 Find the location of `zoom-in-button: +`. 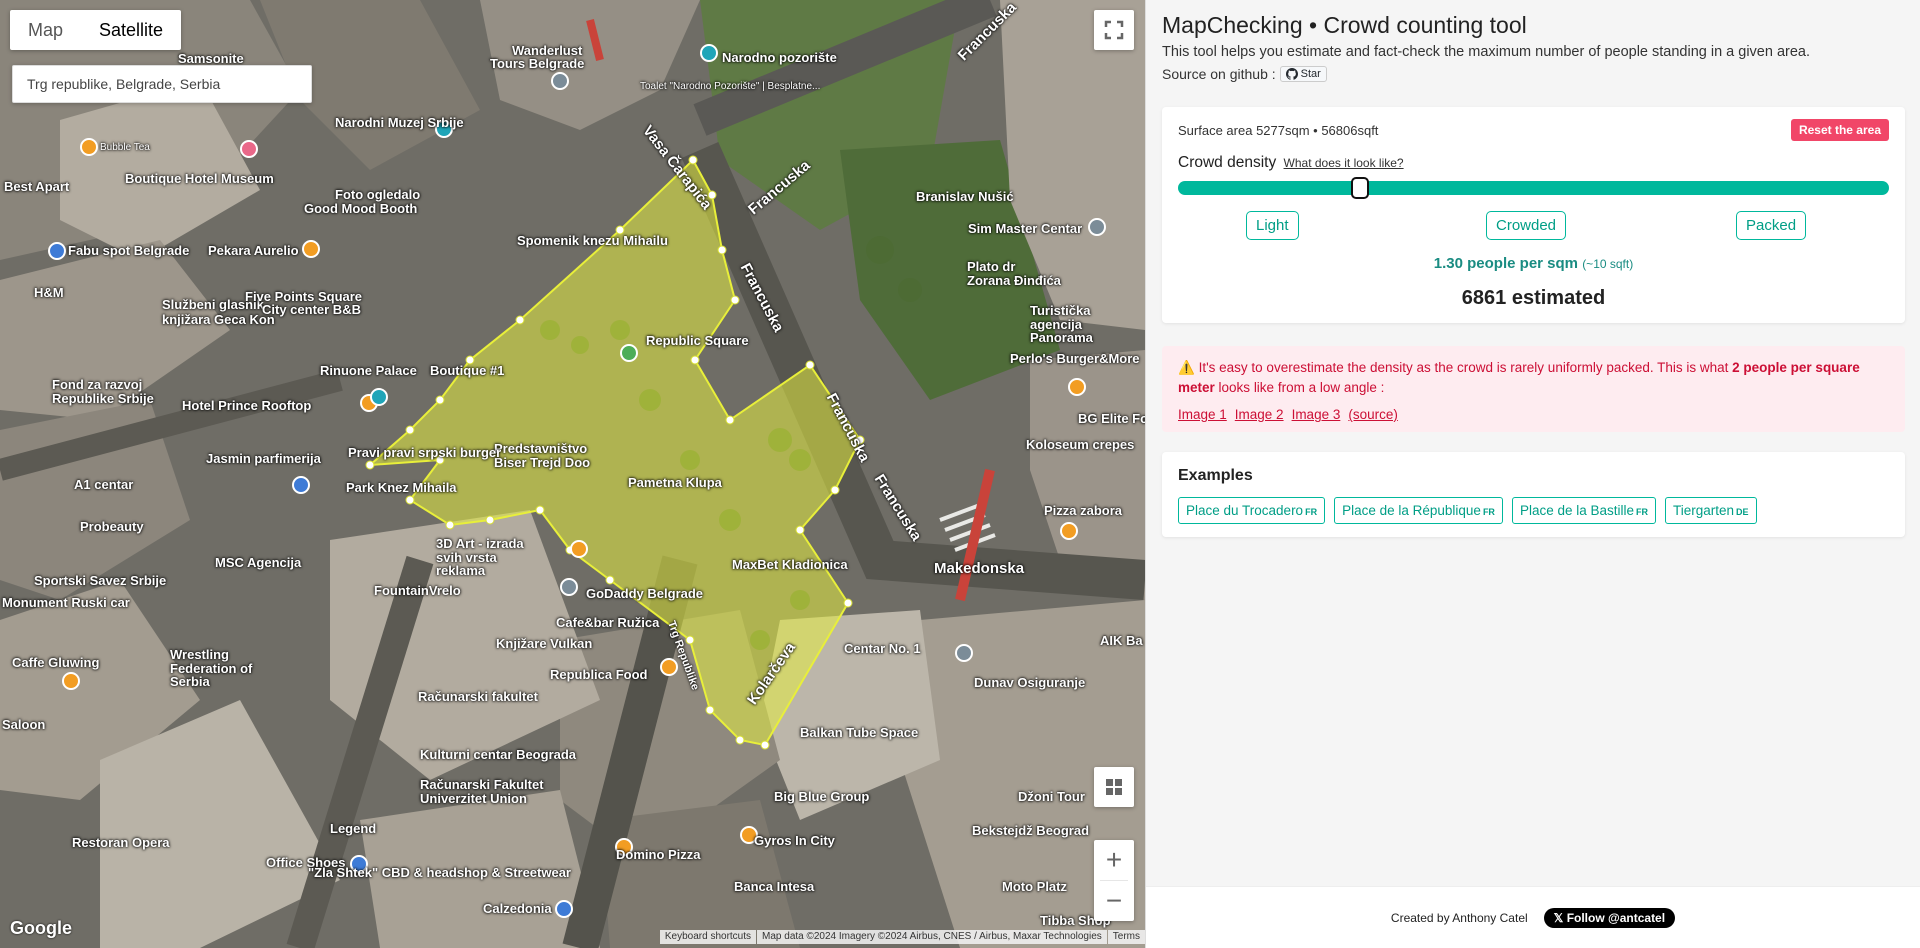

zoom-in-button: + is located at coordinates (1114, 860).